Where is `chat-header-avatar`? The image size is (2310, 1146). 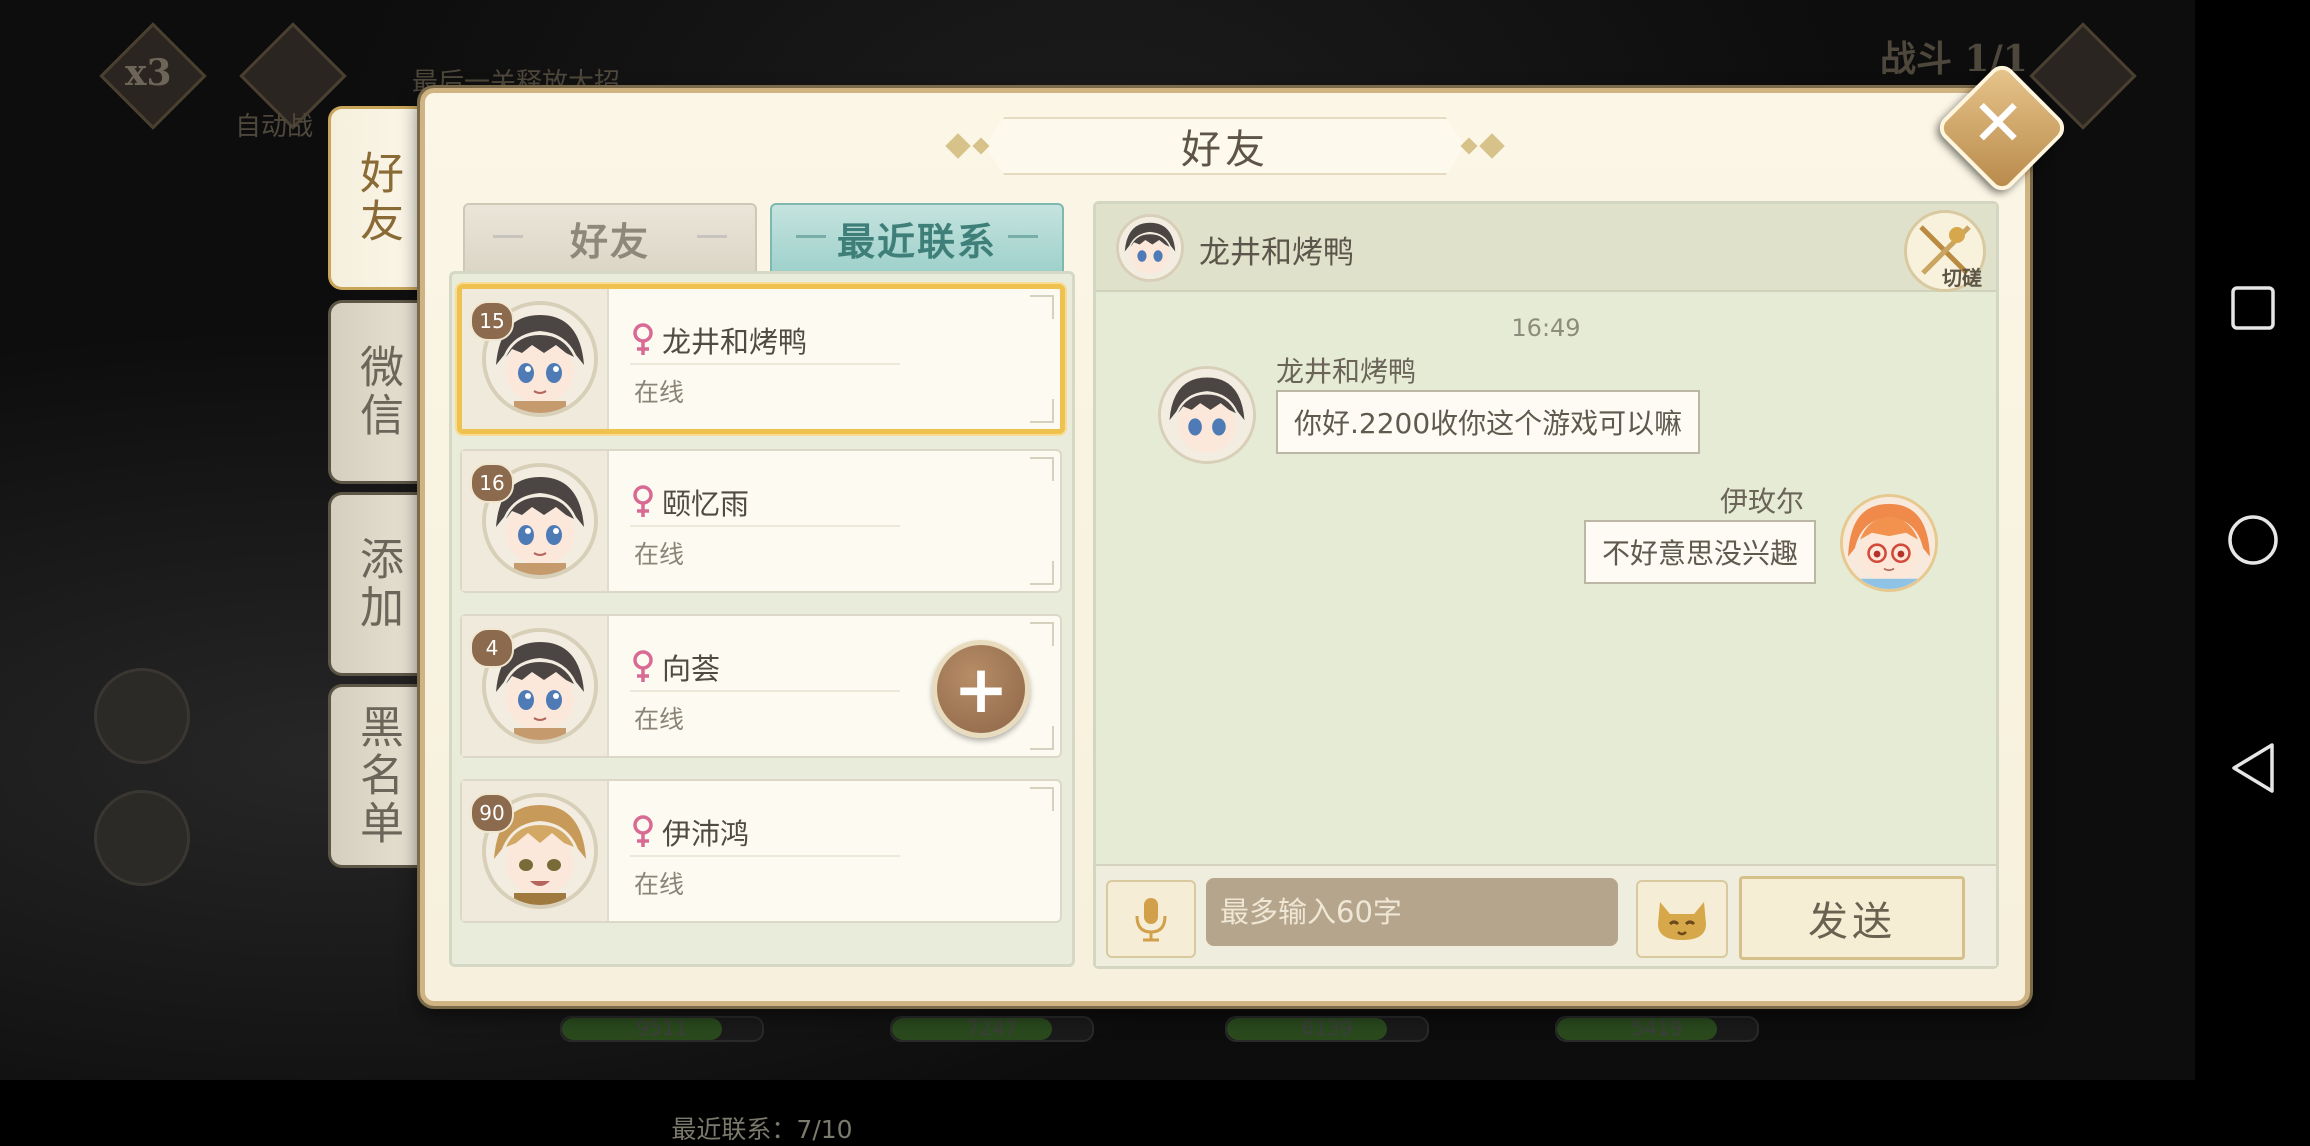 chat-header-avatar is located at coordinates (1150, 248).